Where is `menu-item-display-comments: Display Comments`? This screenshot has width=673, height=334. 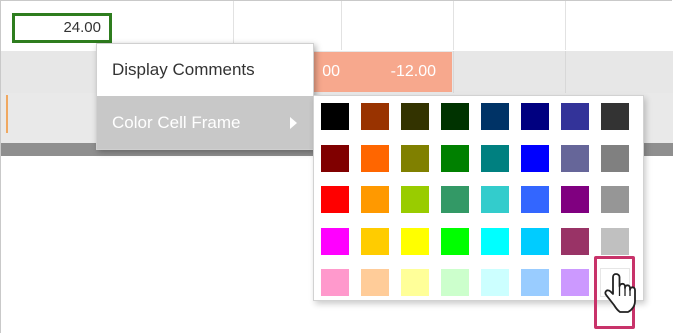 menu-item-display-comments: Display Comments is located at coordinates (205, 70).